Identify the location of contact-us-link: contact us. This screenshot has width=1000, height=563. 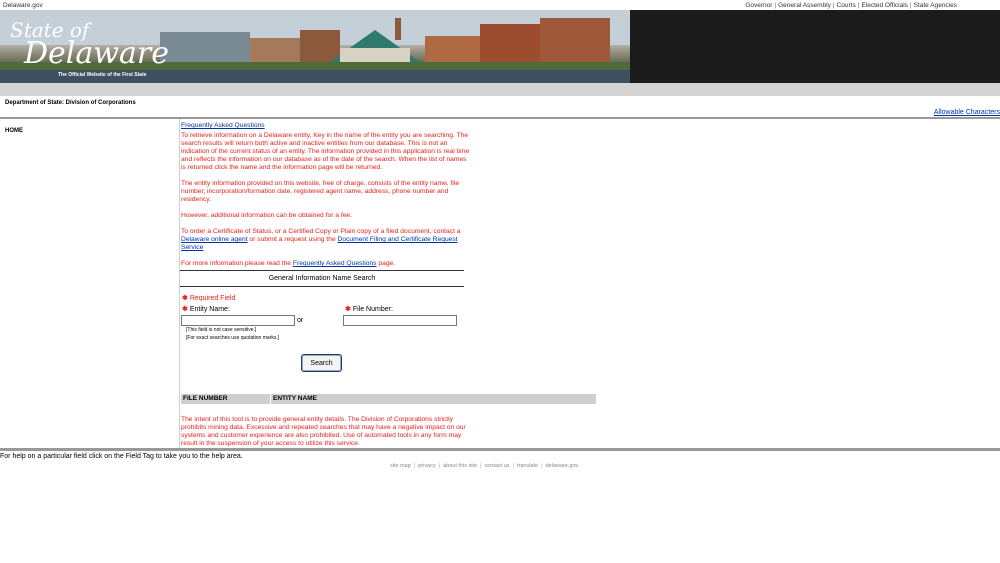
(496, 466).